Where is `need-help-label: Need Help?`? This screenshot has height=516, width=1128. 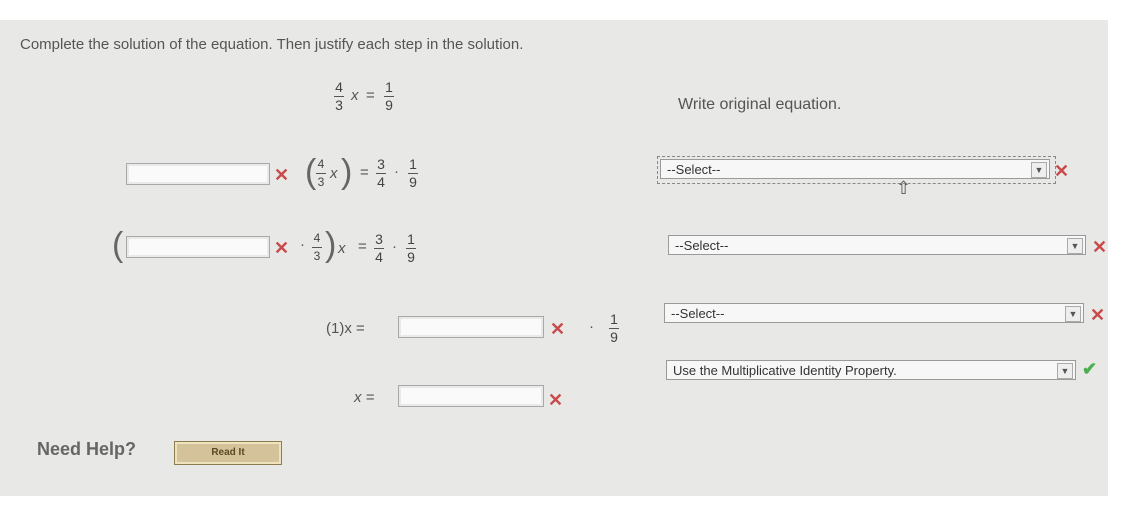 need-help-label: Need Help? is located at coordinates (87, 449).